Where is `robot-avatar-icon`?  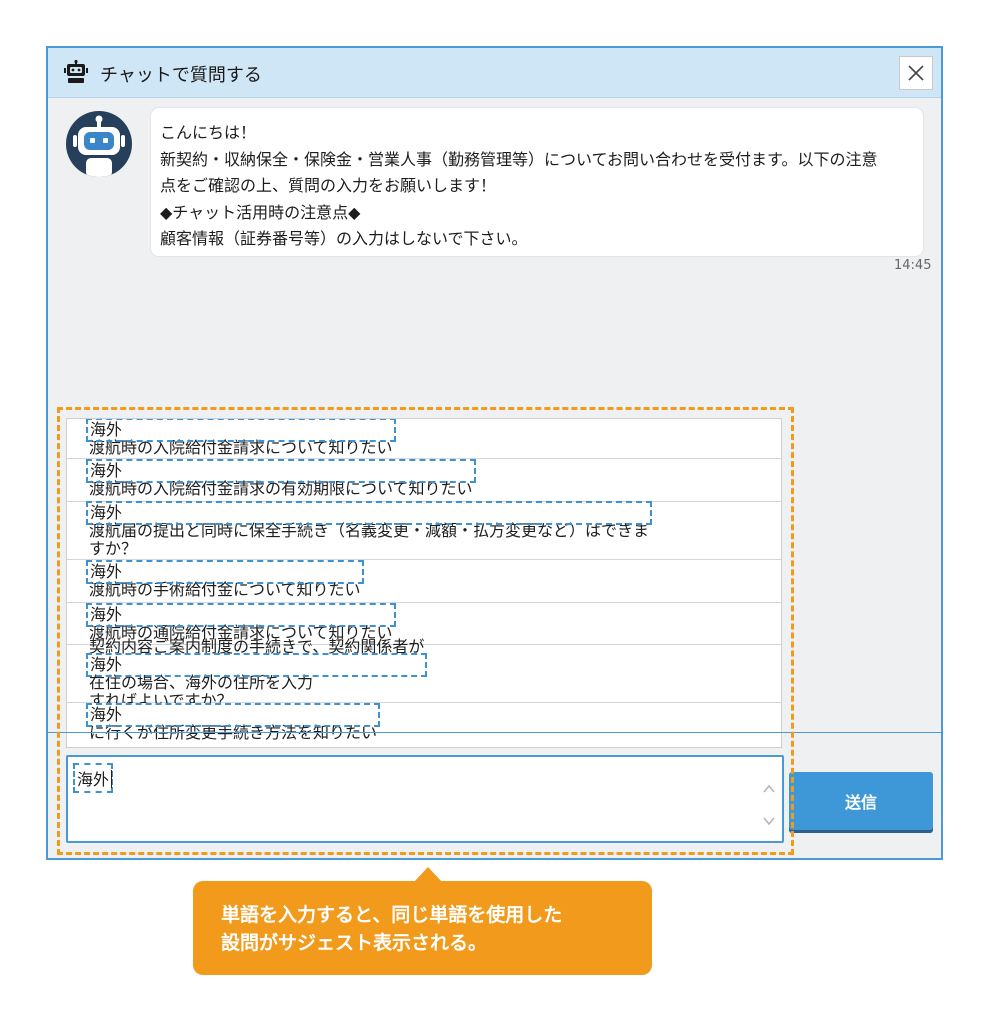
robot-avatar-icon is located at coordinates (99, 146).